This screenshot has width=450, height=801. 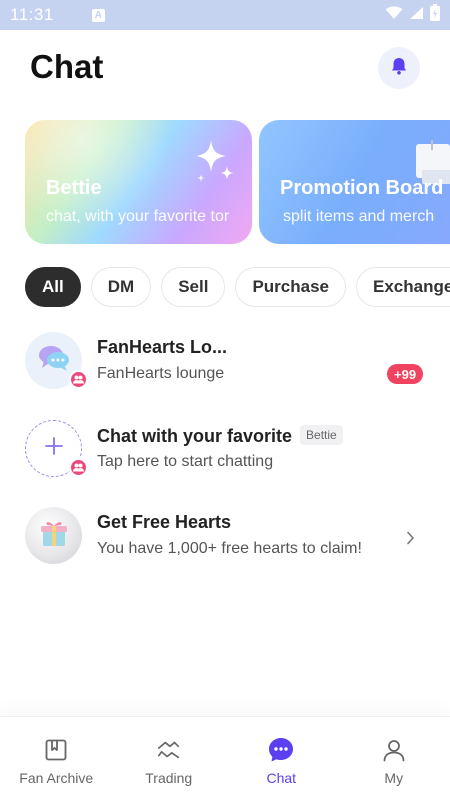 I want to click on banner-subtitle: chat, with your favorite tor, so click(x=138, y=216).